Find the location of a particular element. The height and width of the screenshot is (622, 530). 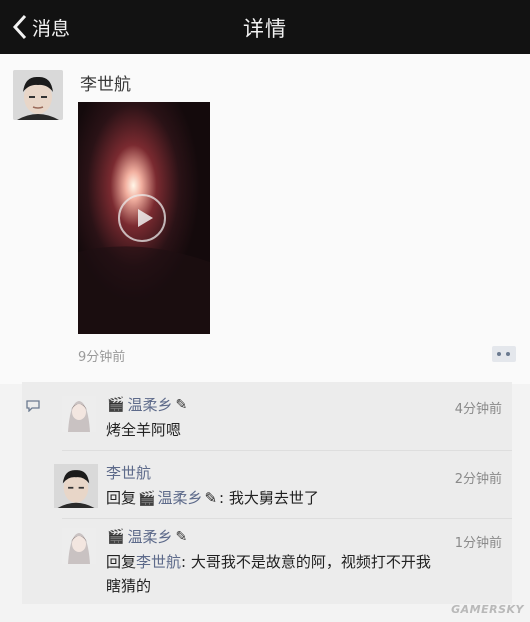

comment-author: 李世航 is located at coordinates (128, 472).